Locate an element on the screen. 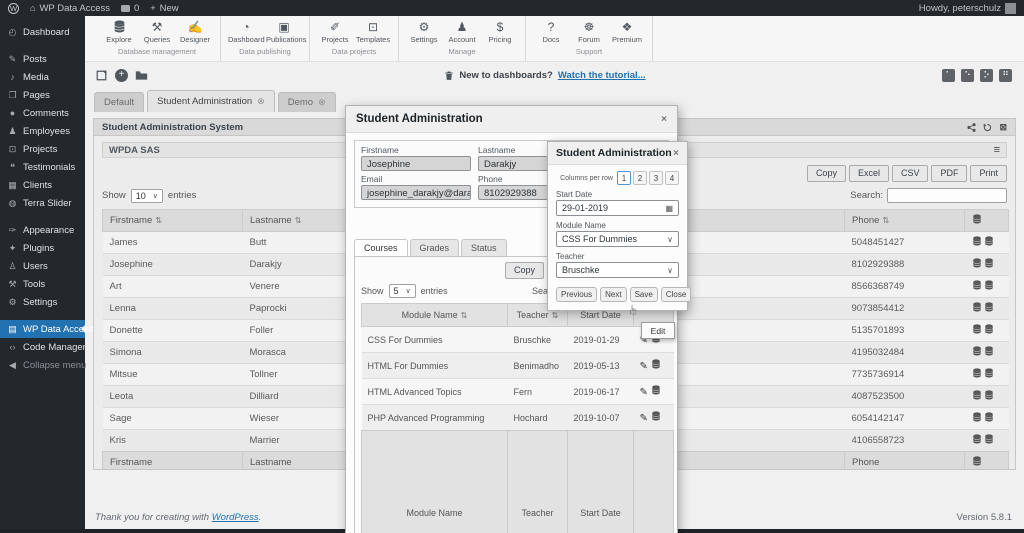  ribbon-item-docs: ? Docs is located at coordinates (551, 32).